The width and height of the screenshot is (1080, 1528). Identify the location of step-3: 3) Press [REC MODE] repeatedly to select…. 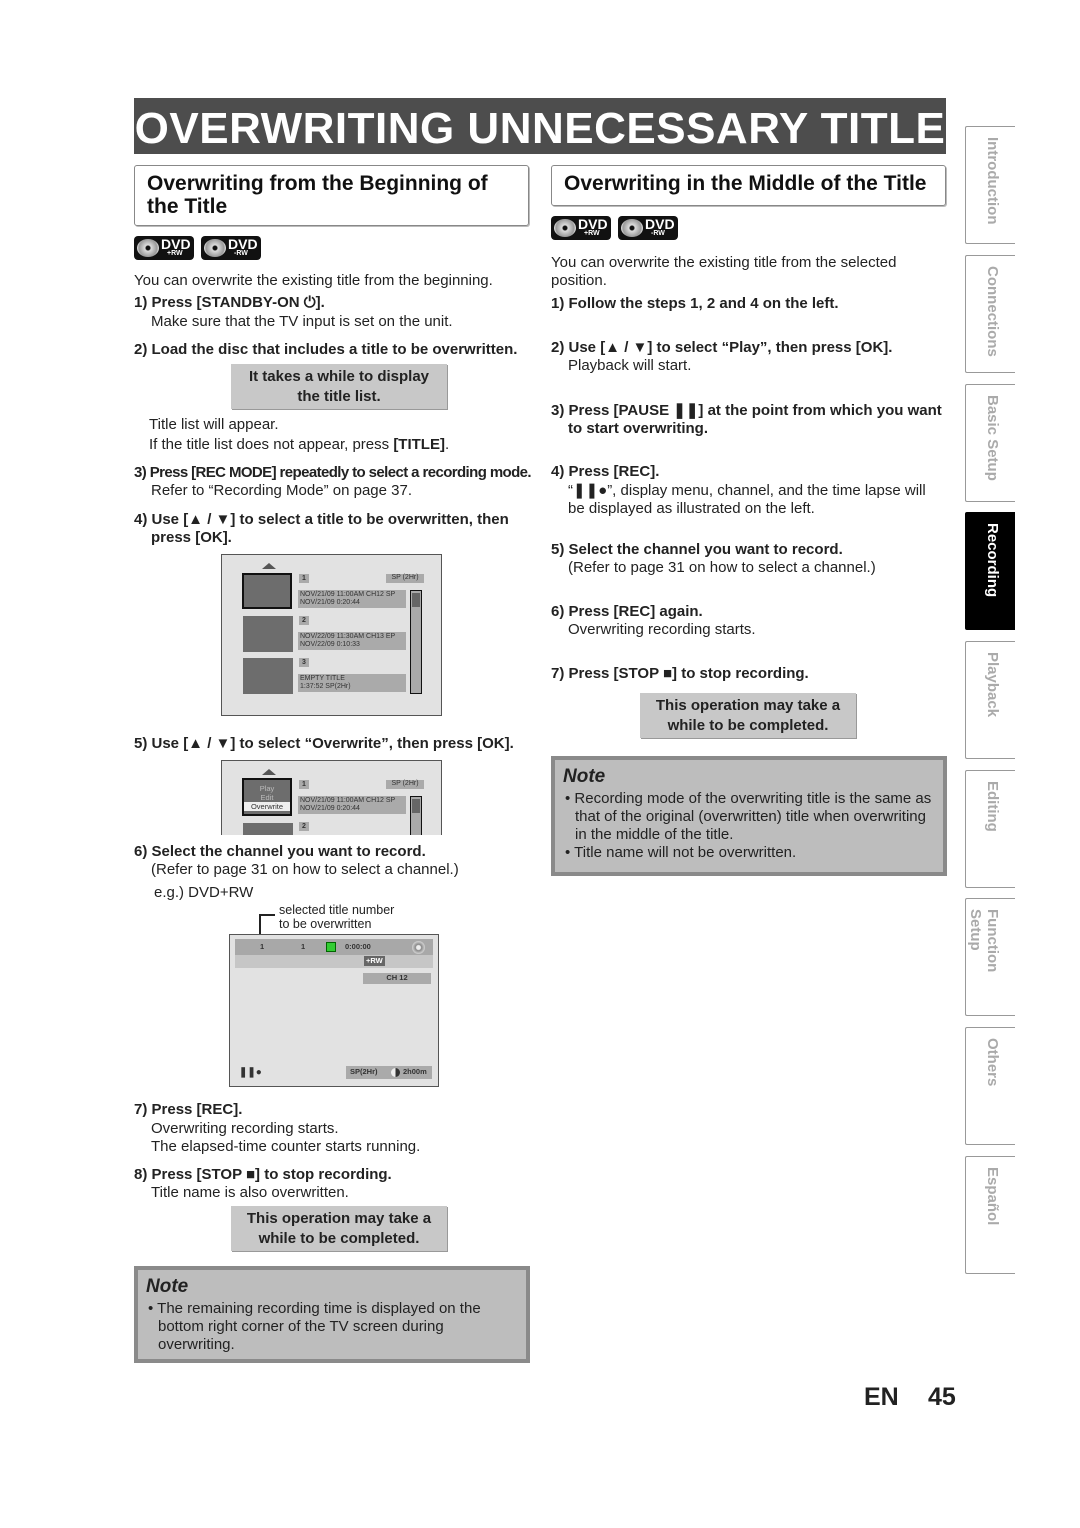
(333, 472).